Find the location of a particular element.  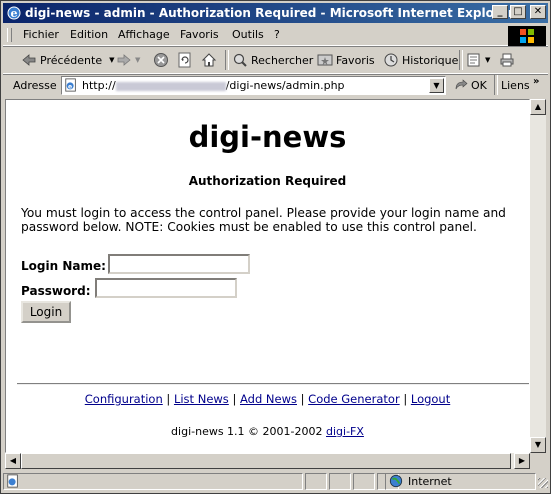

ie-icon: e is located at coordinates (14, 13).